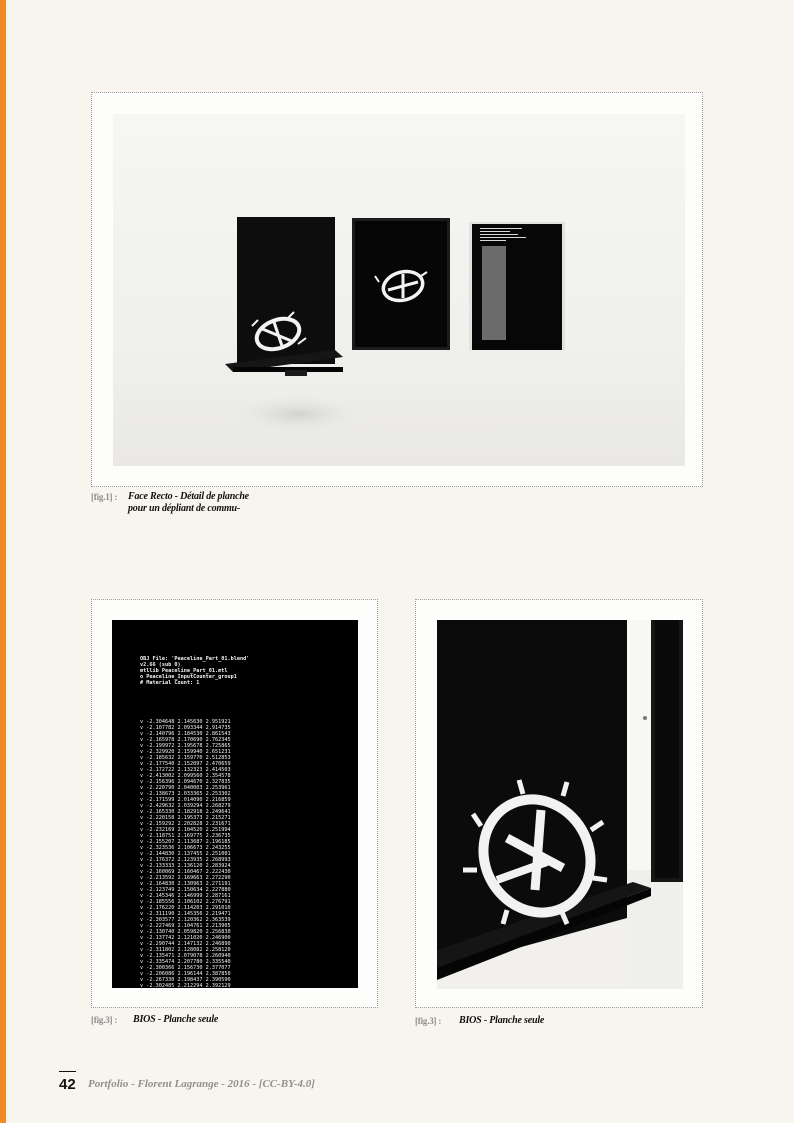 Image resolution: width=794 pixels, height=1123 pixels. I want to click on code-header-line: # Material Count: 1, so click(170, 683).